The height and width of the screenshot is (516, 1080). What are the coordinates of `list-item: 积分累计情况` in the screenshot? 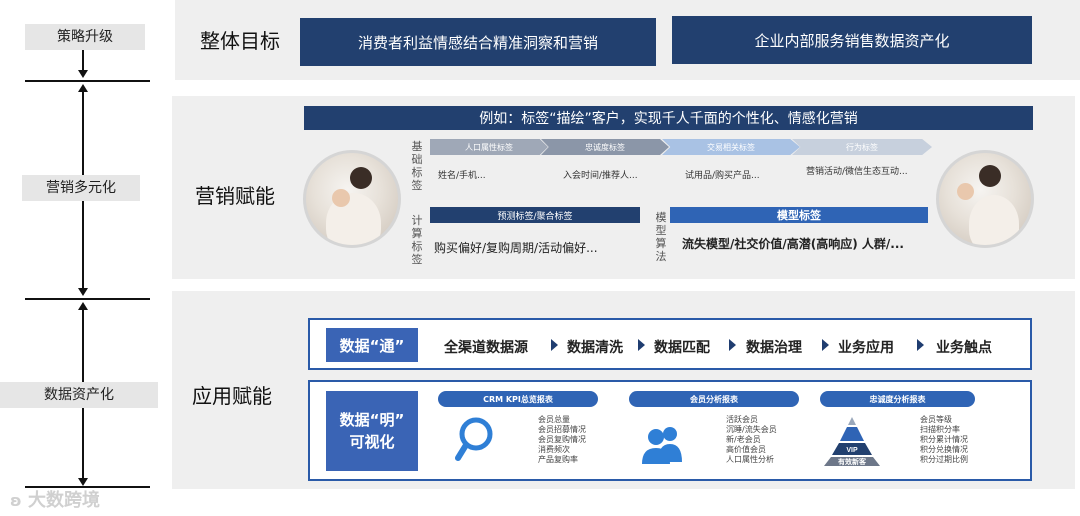 It's located at (944, 439).